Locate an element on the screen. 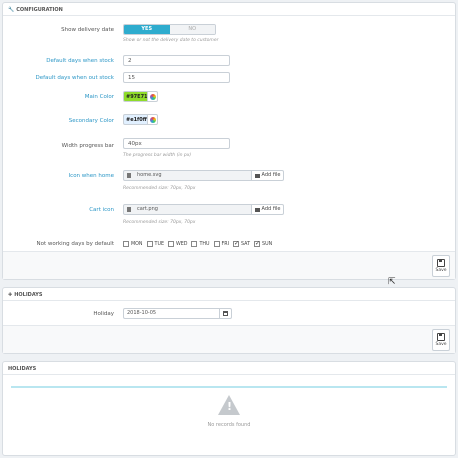 The height and width of the screenshot is (458, 458). days-in-stock-input: 2 is located at coordinates (176, 60).